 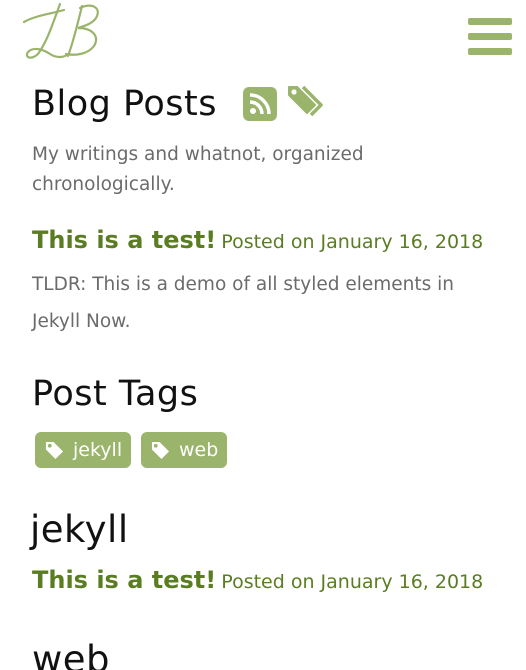 I want to click on tag-button-jekyll: jekyll, so click(x=83, y=450).